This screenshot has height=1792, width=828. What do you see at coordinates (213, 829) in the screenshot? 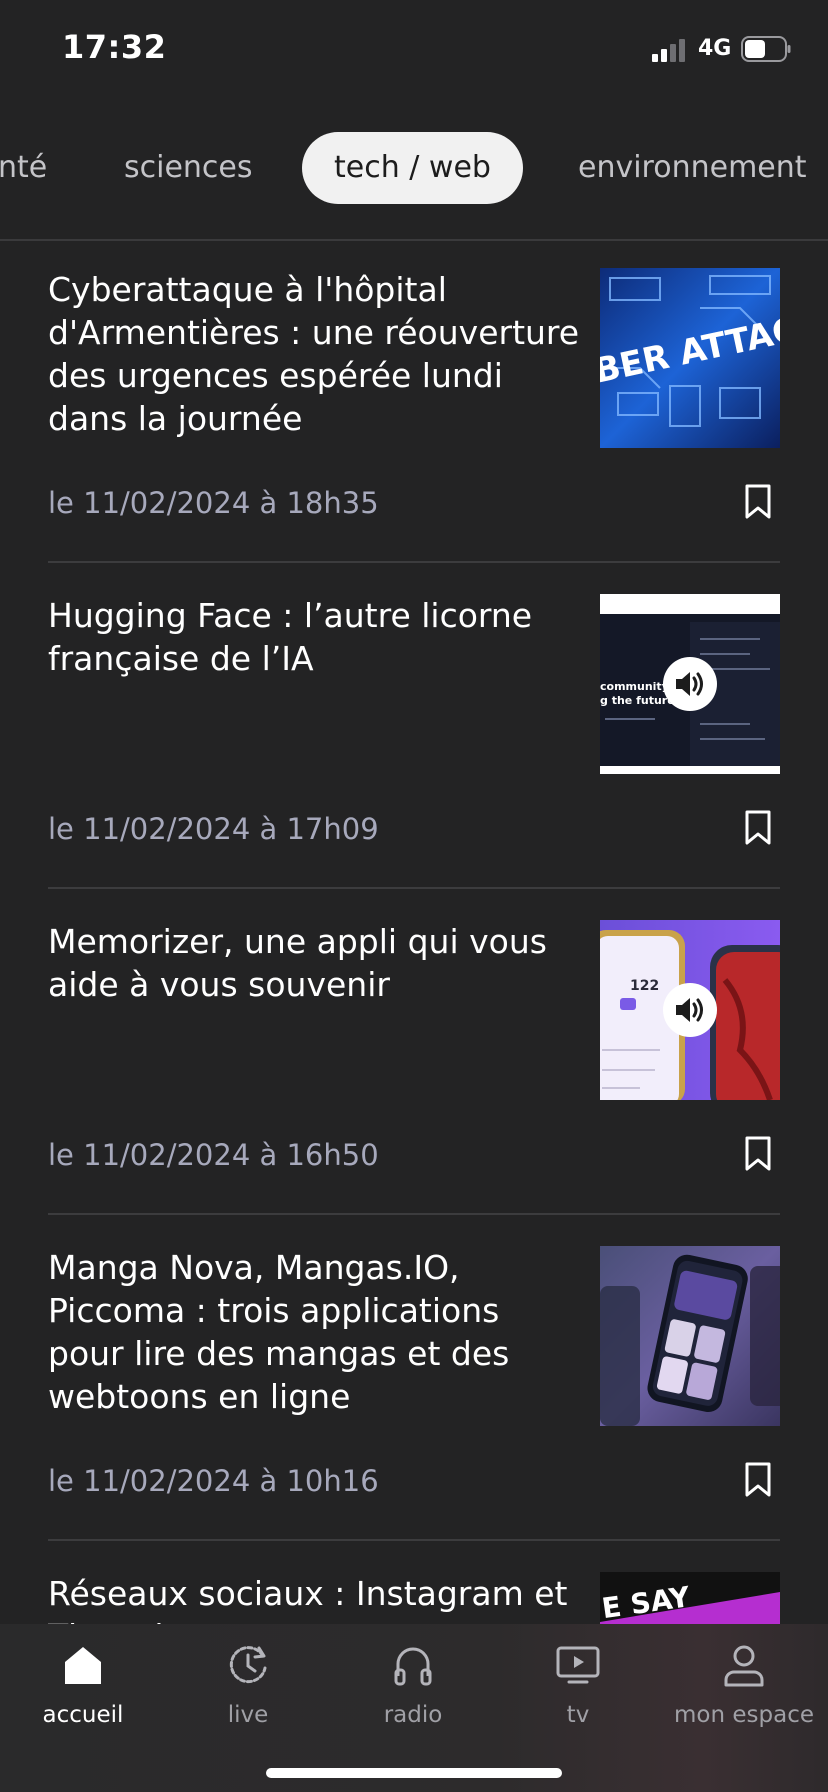
I see `article-date: le 11/02/2024 à 17h09` at bounding box center [213, 829].